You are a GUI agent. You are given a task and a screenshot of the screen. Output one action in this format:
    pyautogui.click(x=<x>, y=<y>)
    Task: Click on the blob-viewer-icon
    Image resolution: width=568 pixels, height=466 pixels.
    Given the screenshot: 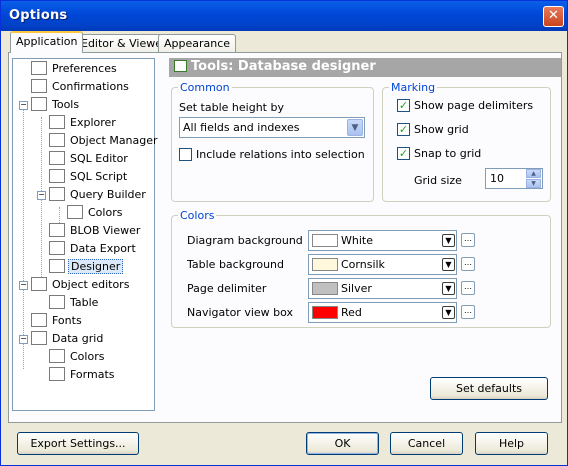 What is the action you would take?
    pyautogui.click(x=57, y=230)
    